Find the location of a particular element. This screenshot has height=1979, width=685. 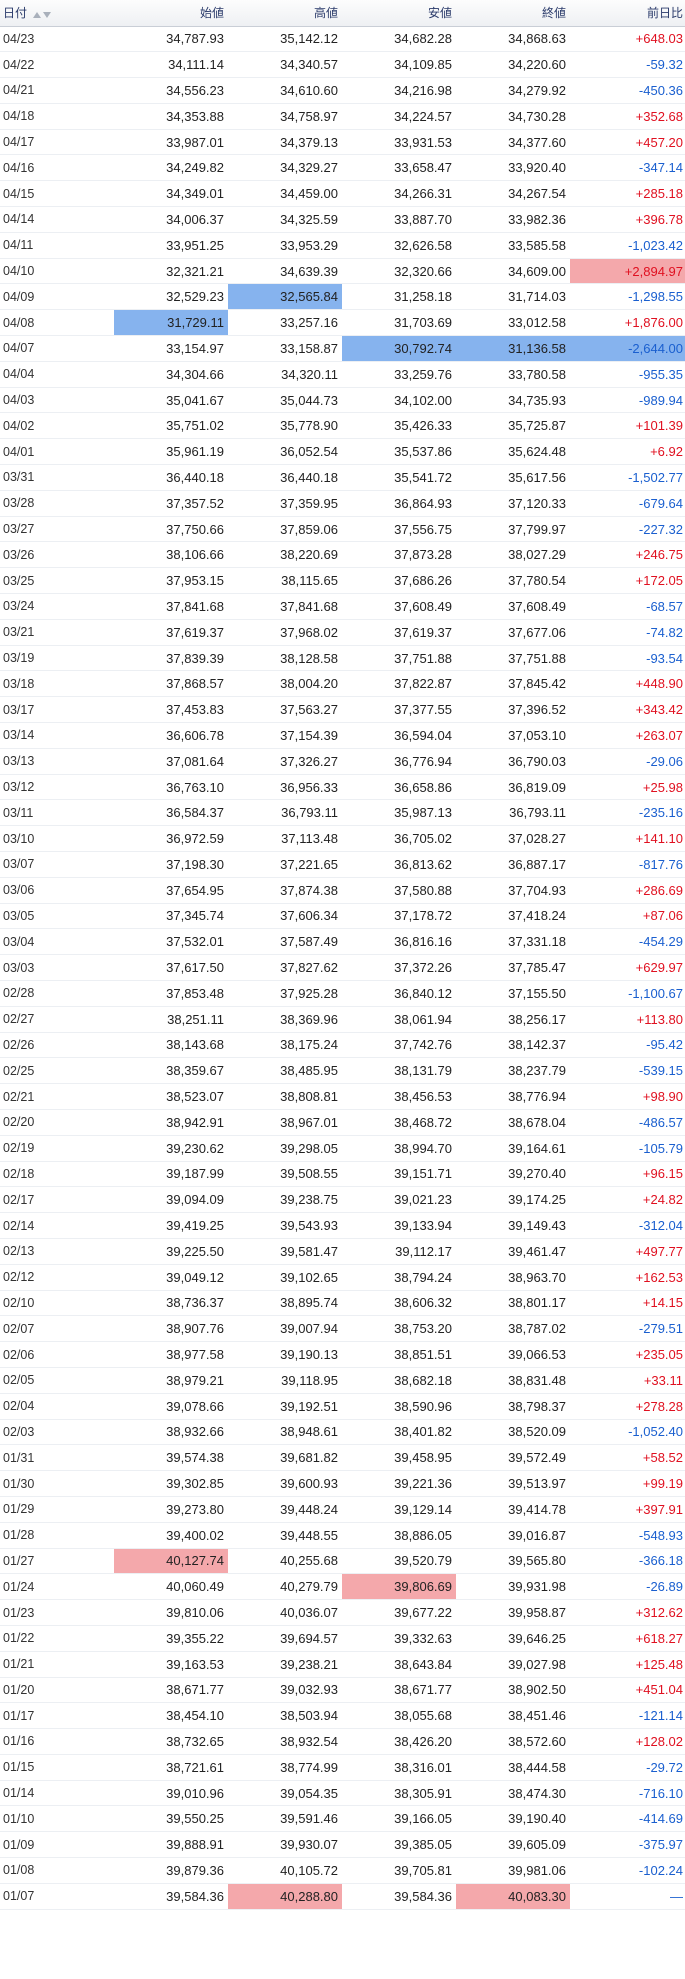

high-price-cell: 40,255.68 is located at coordinates (309, 1561).